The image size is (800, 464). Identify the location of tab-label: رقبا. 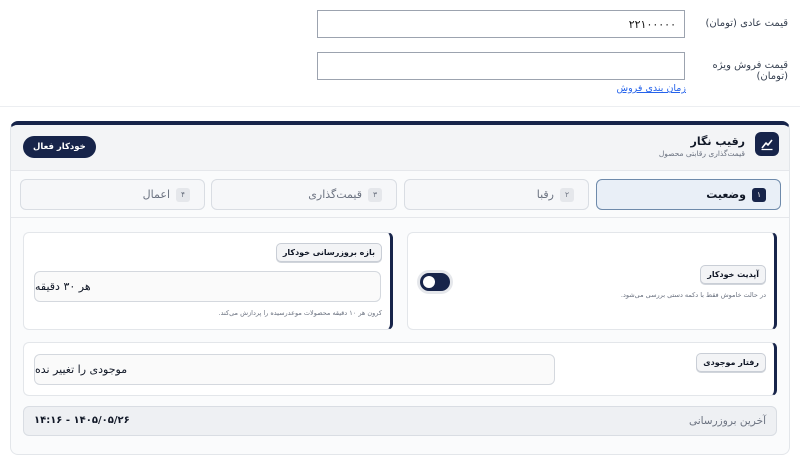
(545, 194).